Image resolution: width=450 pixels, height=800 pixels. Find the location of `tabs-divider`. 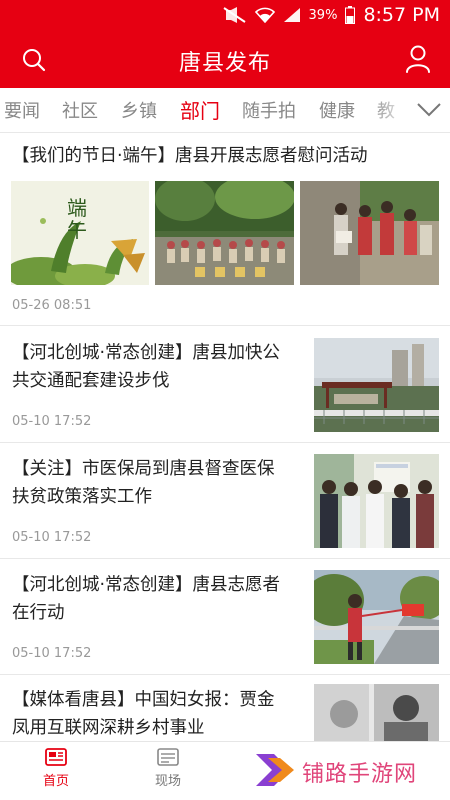

tabs-divider is located at coordinates (225, 132).